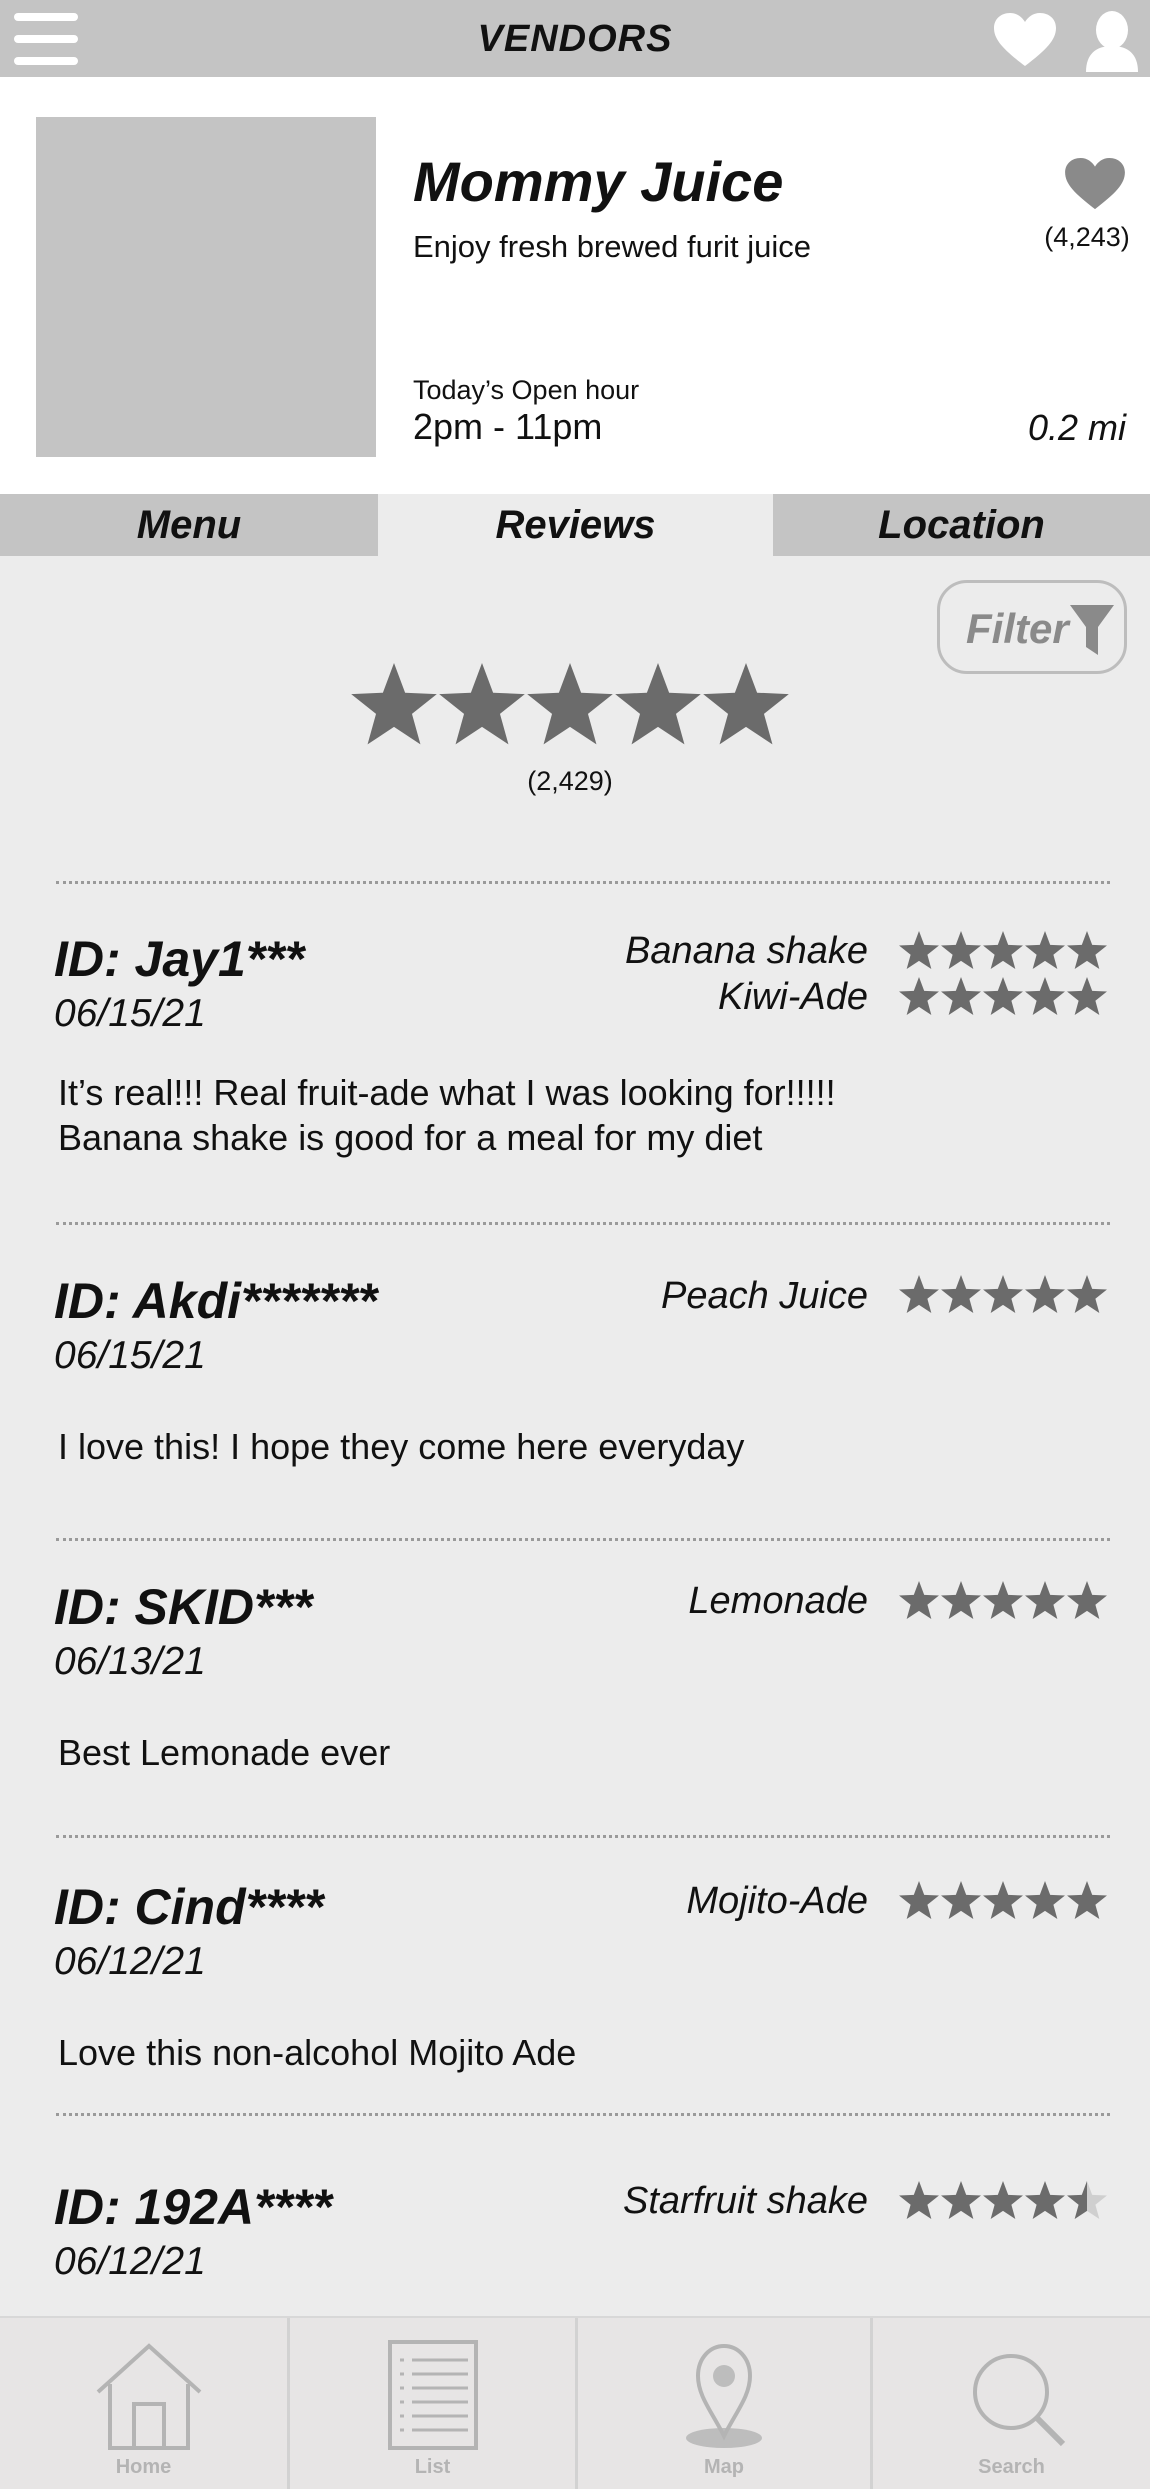 The width and height of the screenshot is (1150, 2489). What do you see at coordinates (1011, 2467) in the screenshot?
I see `nav-search-label: Search` at bounding box center [1011, 2467].